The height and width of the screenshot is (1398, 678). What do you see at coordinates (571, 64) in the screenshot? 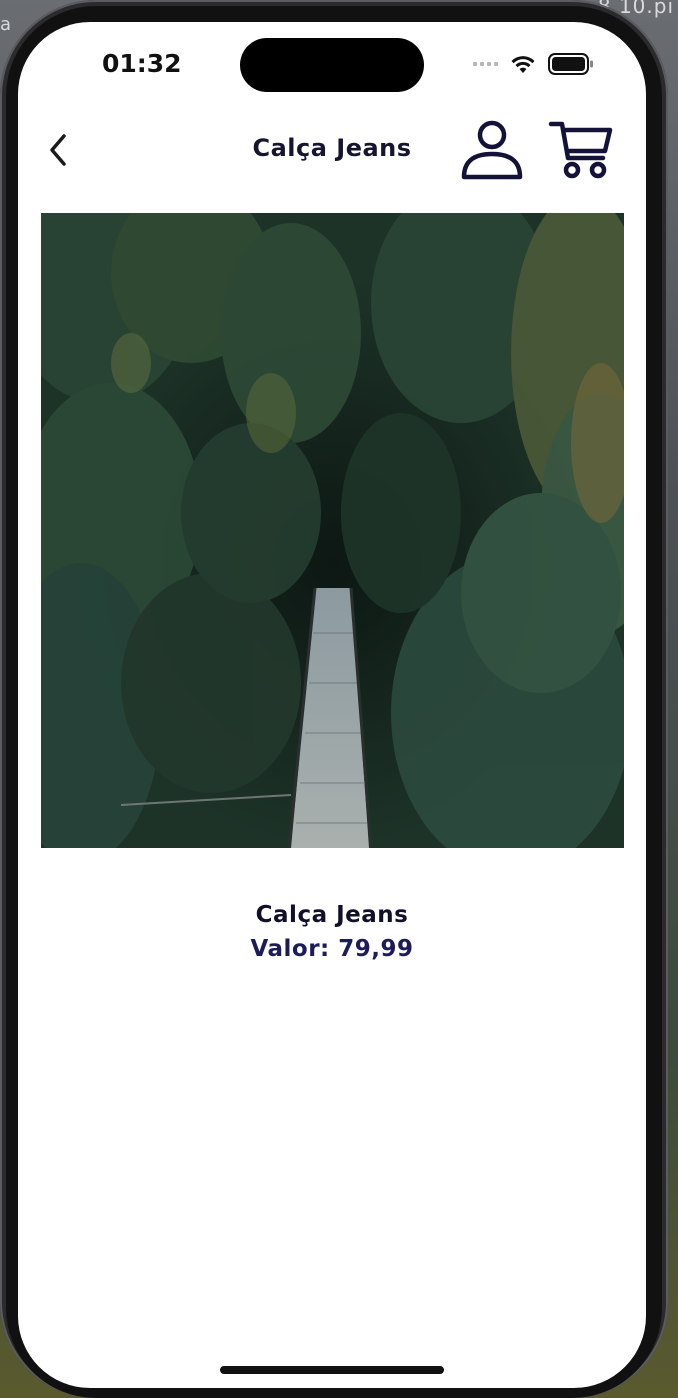
I see `battery-icon` at bounding box center [571, 64].